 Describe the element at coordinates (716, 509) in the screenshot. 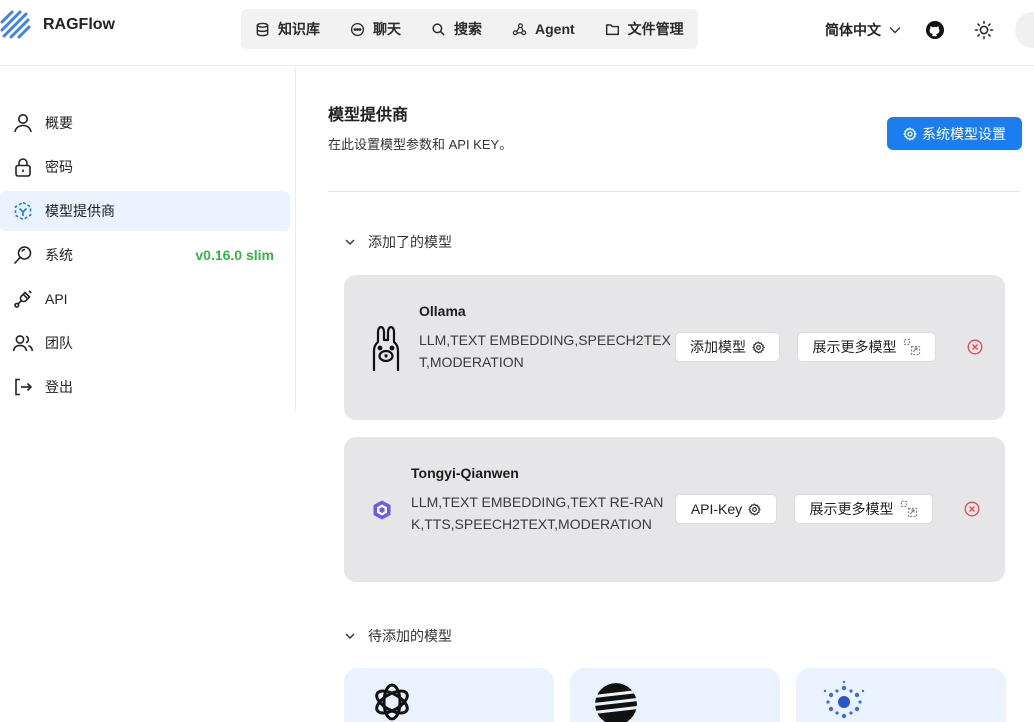

I see `api-key-label: API-Key` at that location.